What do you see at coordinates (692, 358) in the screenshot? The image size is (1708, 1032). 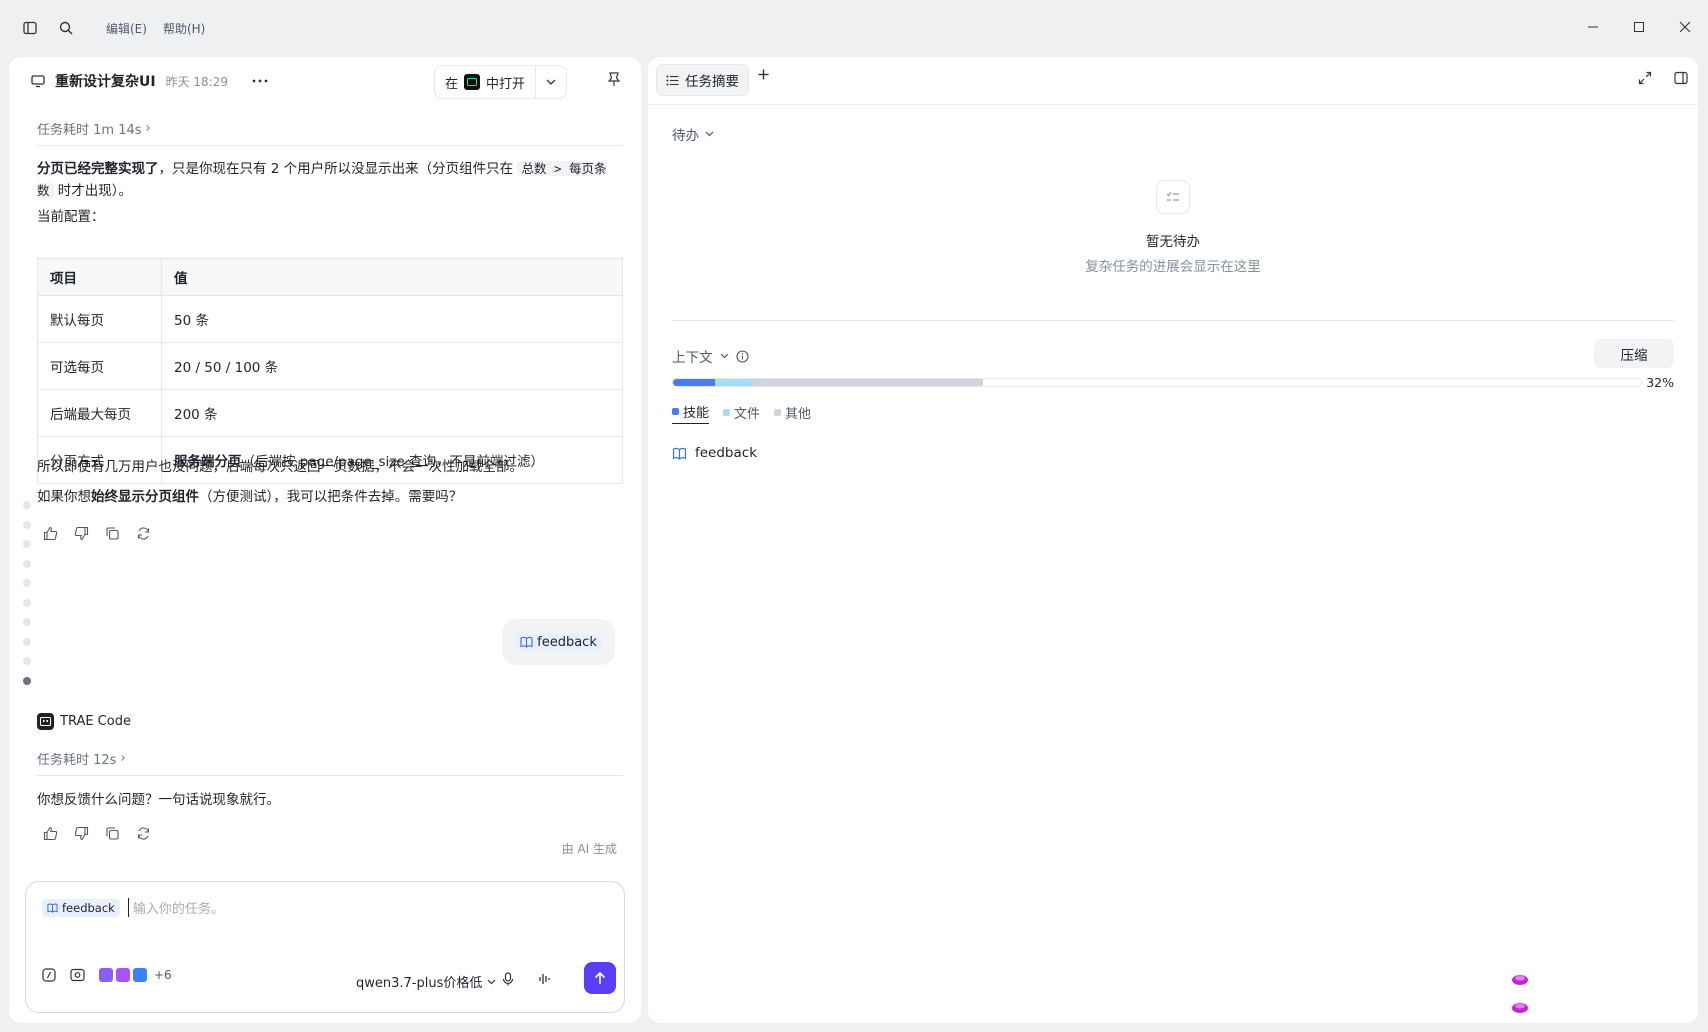 I see `context-label: 上下文` at bounding box center [692, 358].